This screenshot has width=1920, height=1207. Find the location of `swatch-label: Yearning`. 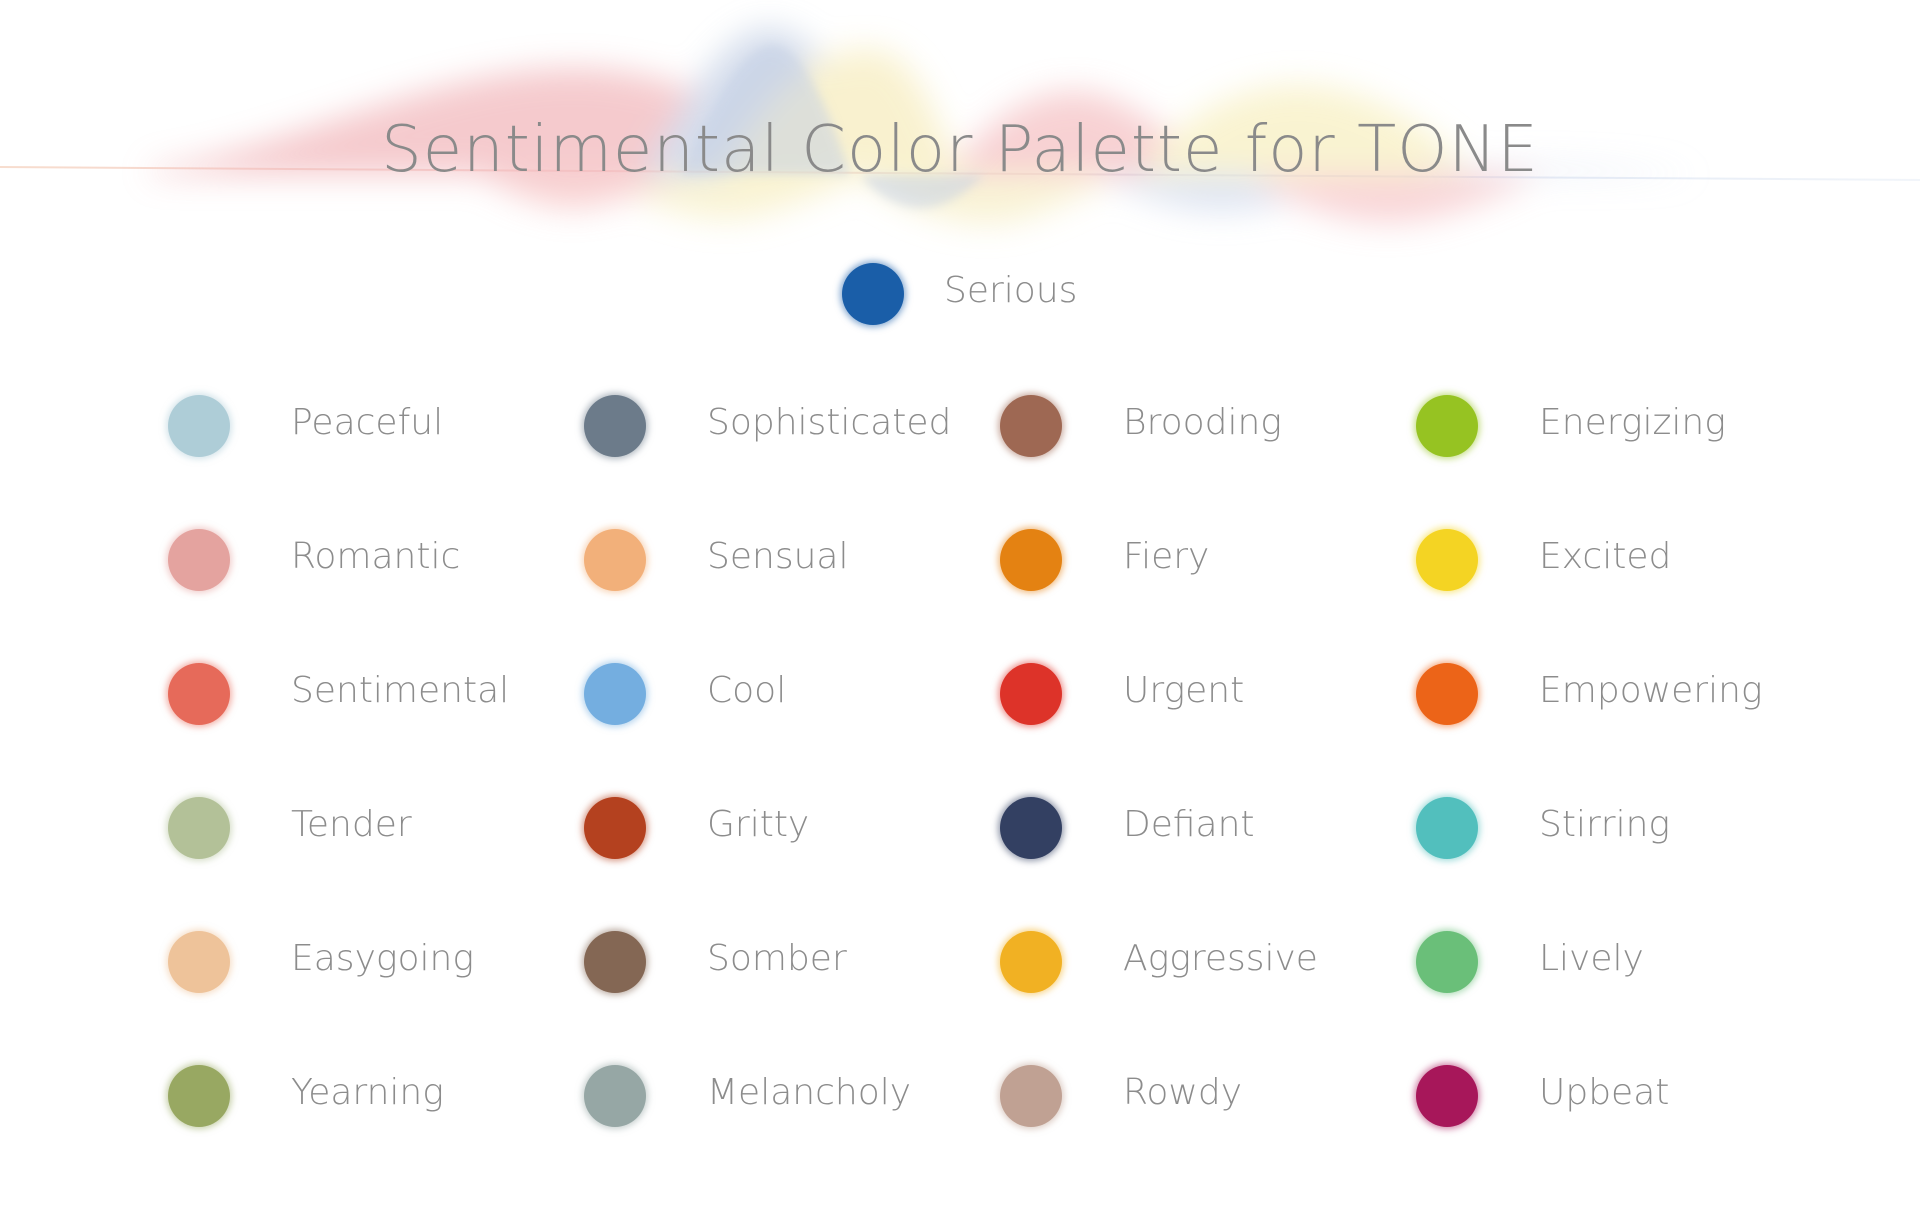

swatch-label: Yearning is located at coordinates (367, 1092).